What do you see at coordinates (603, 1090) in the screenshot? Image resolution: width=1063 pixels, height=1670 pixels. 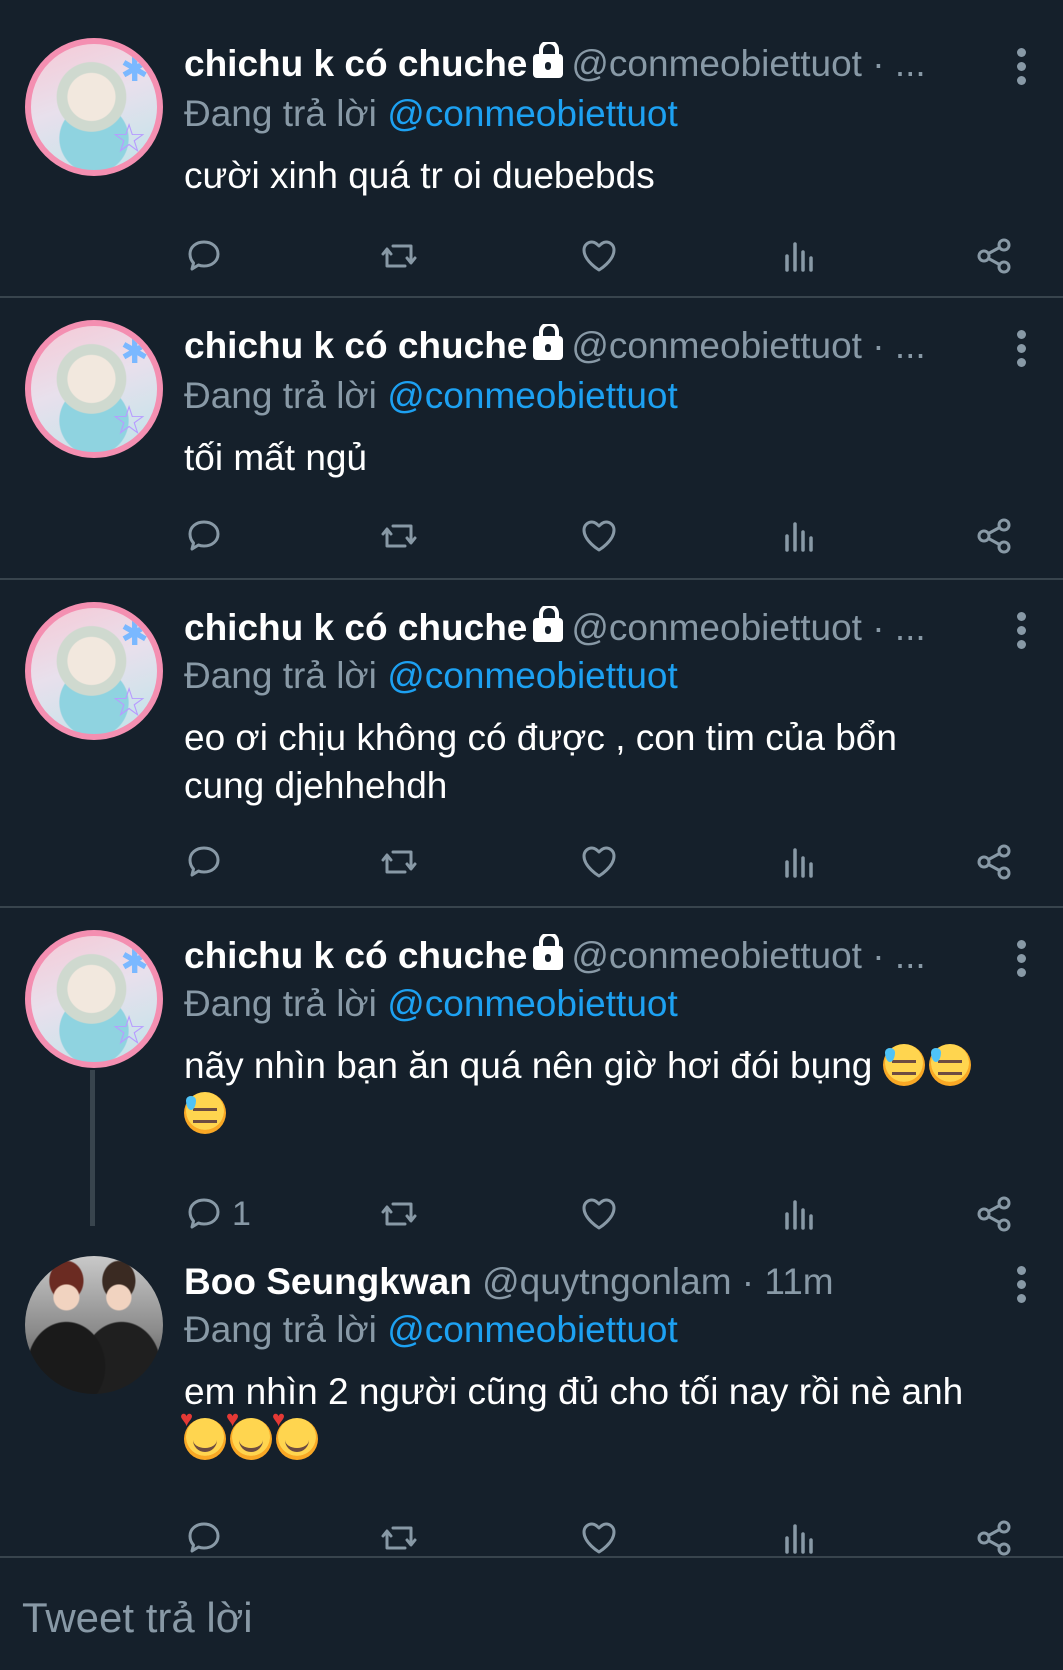 I see `tweet-text: nãy nhìn bạn ăn quá nên giờ hơi đói bụng` at bounding box center [603, 1090].